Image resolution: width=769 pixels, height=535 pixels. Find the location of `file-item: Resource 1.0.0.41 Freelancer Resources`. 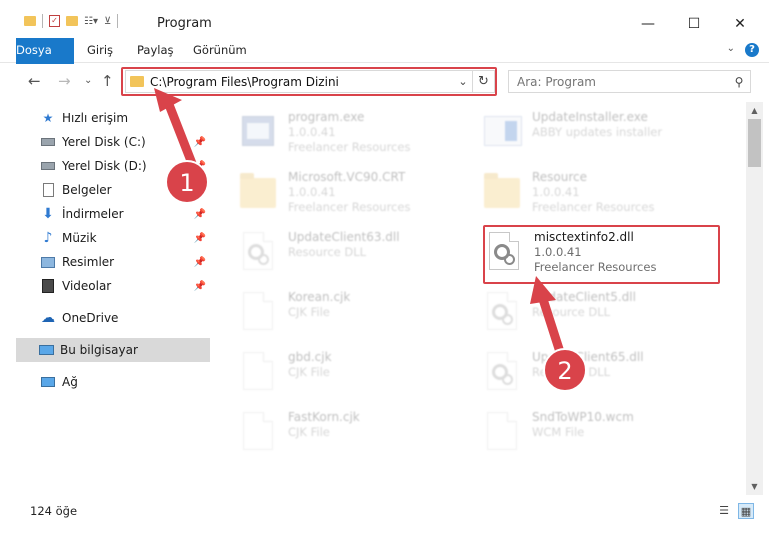

file-item: Resource 1.0.0.41 Freelancer Resources is located at coordinates (604, 196).